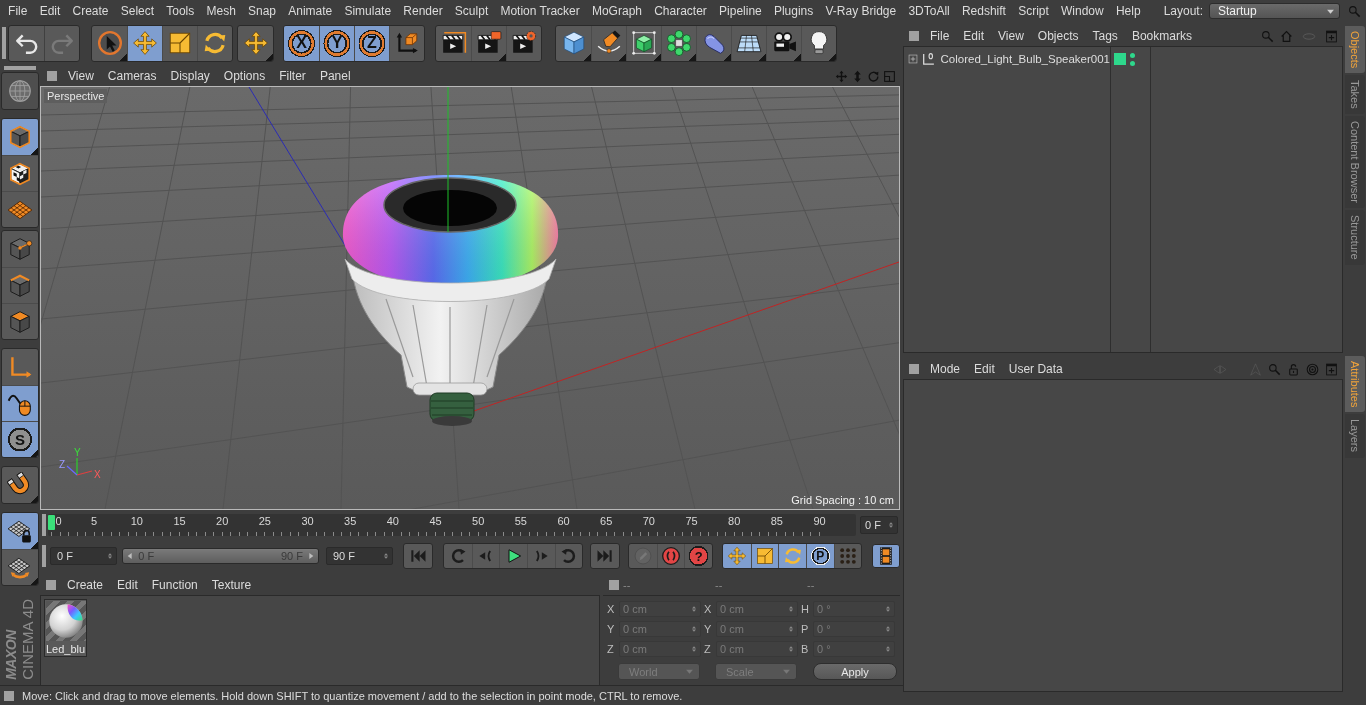 This screenshot has width=1366, height=705. What do you see at coordinates (857, 76) in the screenshot?
I see `zoom-view-icon` at bounding box center [857, 76].